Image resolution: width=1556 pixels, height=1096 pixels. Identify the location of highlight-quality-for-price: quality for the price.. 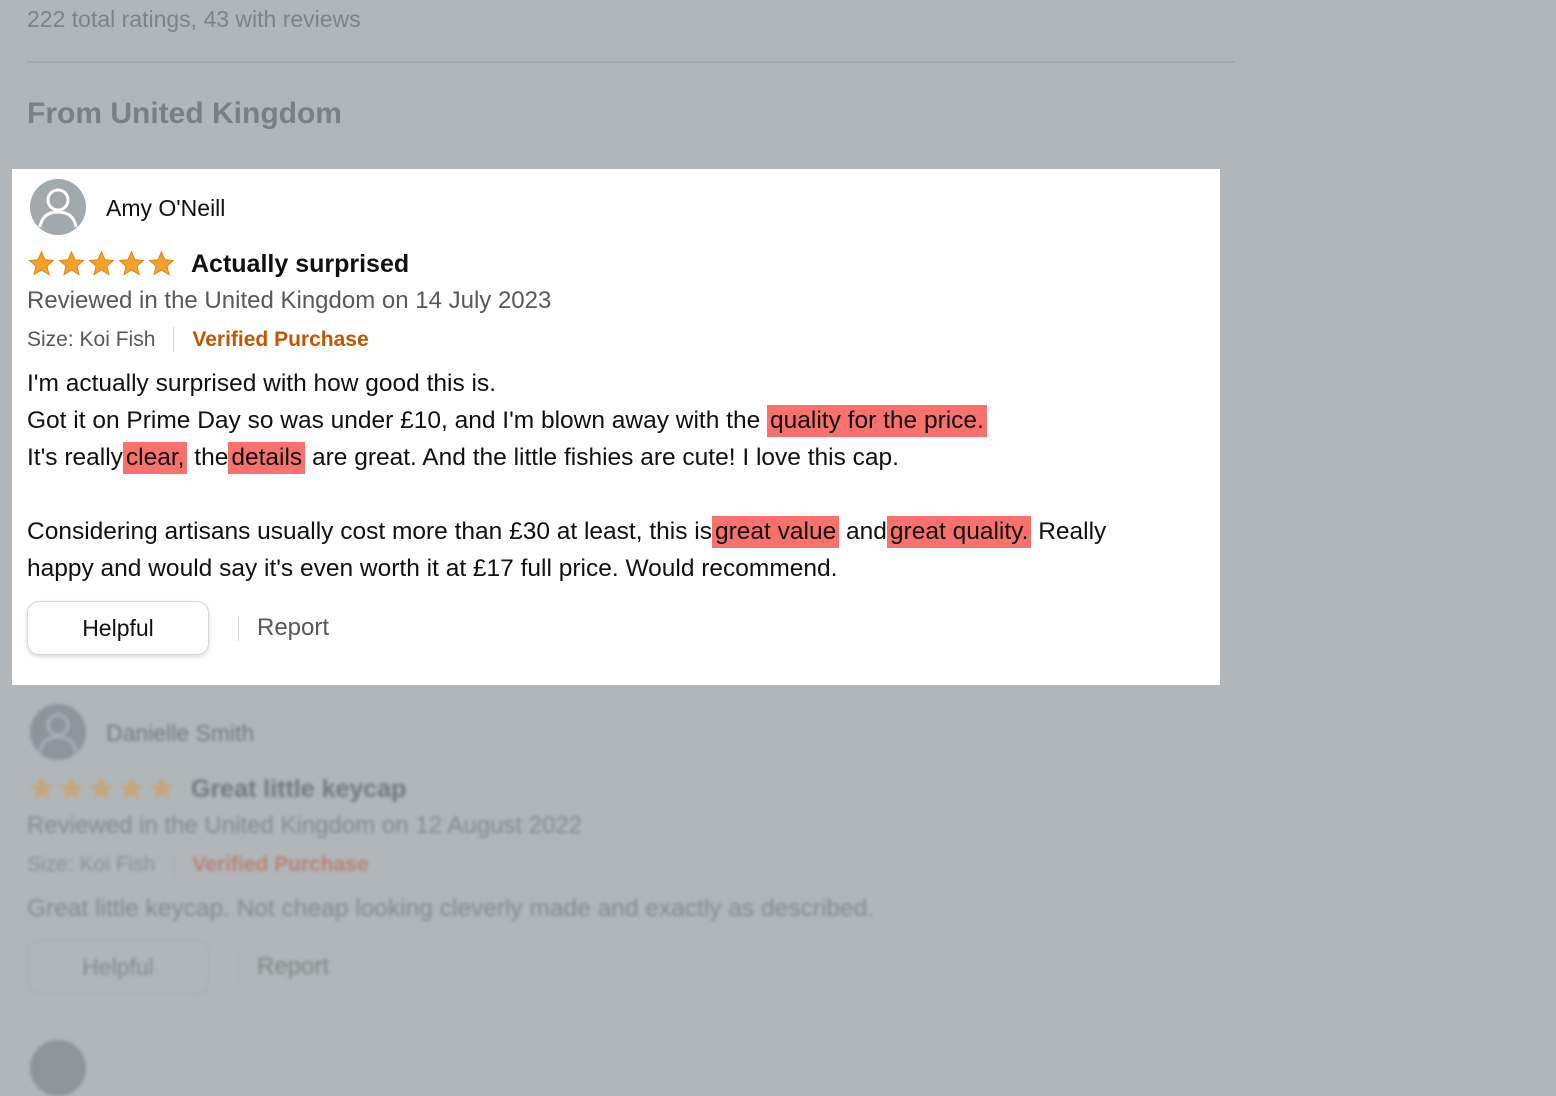
(877, 421).